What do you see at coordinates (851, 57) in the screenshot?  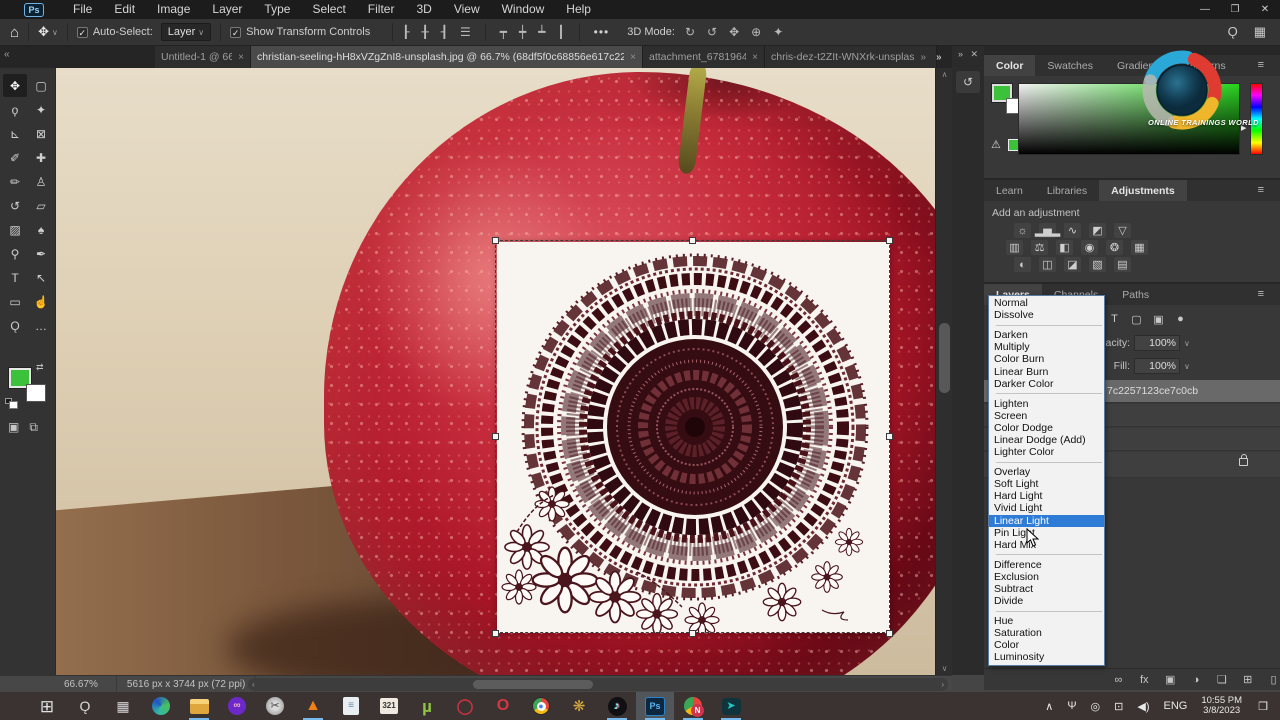 I see `document-tab: chris-dez-t2ZIt-WNXrk-unsplas »` at bounding box center [851, 57].